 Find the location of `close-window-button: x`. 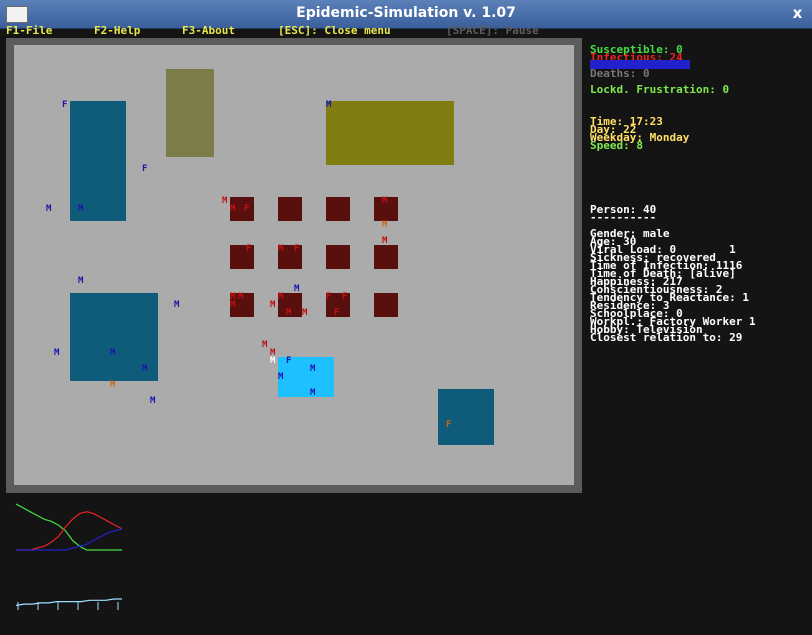

close-window-button: x is located at coordinates (797, 13).